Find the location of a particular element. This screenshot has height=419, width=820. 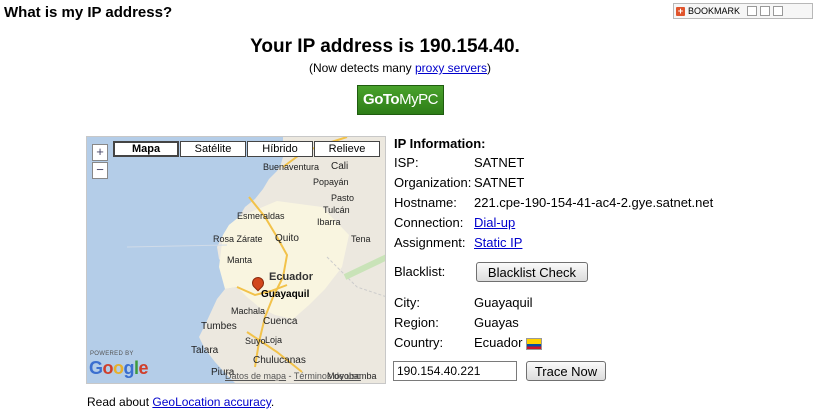

region-value: Guayas is located at coordinates (496, 322).